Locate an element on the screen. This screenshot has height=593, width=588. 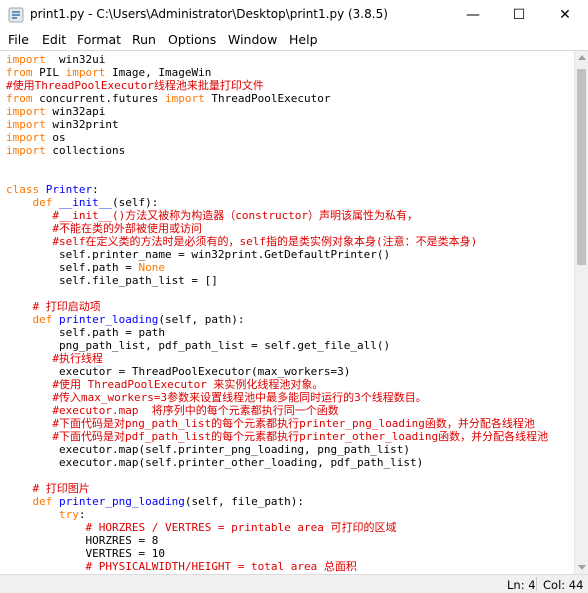
code-line: #传入max_workers=3参数来设置线程池中最多能同时运行的3个线程数目。 is located at coordinates (216, 397).